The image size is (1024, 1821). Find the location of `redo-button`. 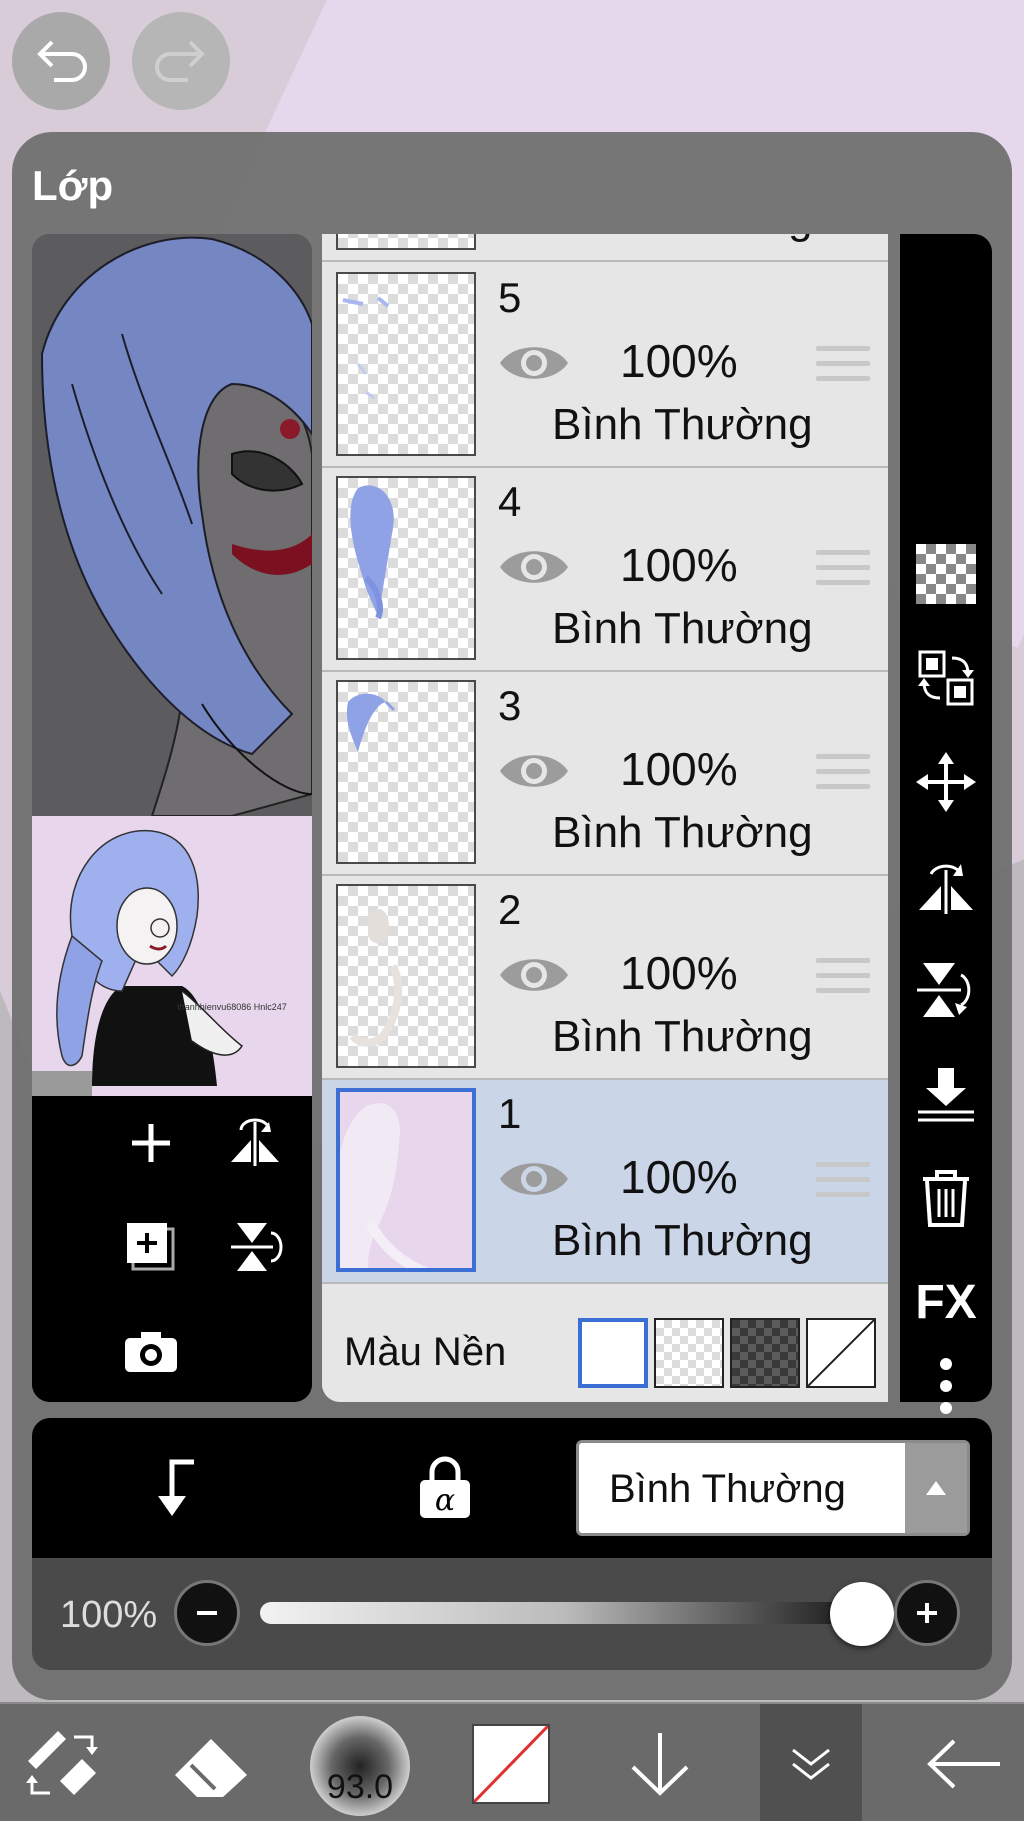

redo-button is located at coordinates (181, 61).